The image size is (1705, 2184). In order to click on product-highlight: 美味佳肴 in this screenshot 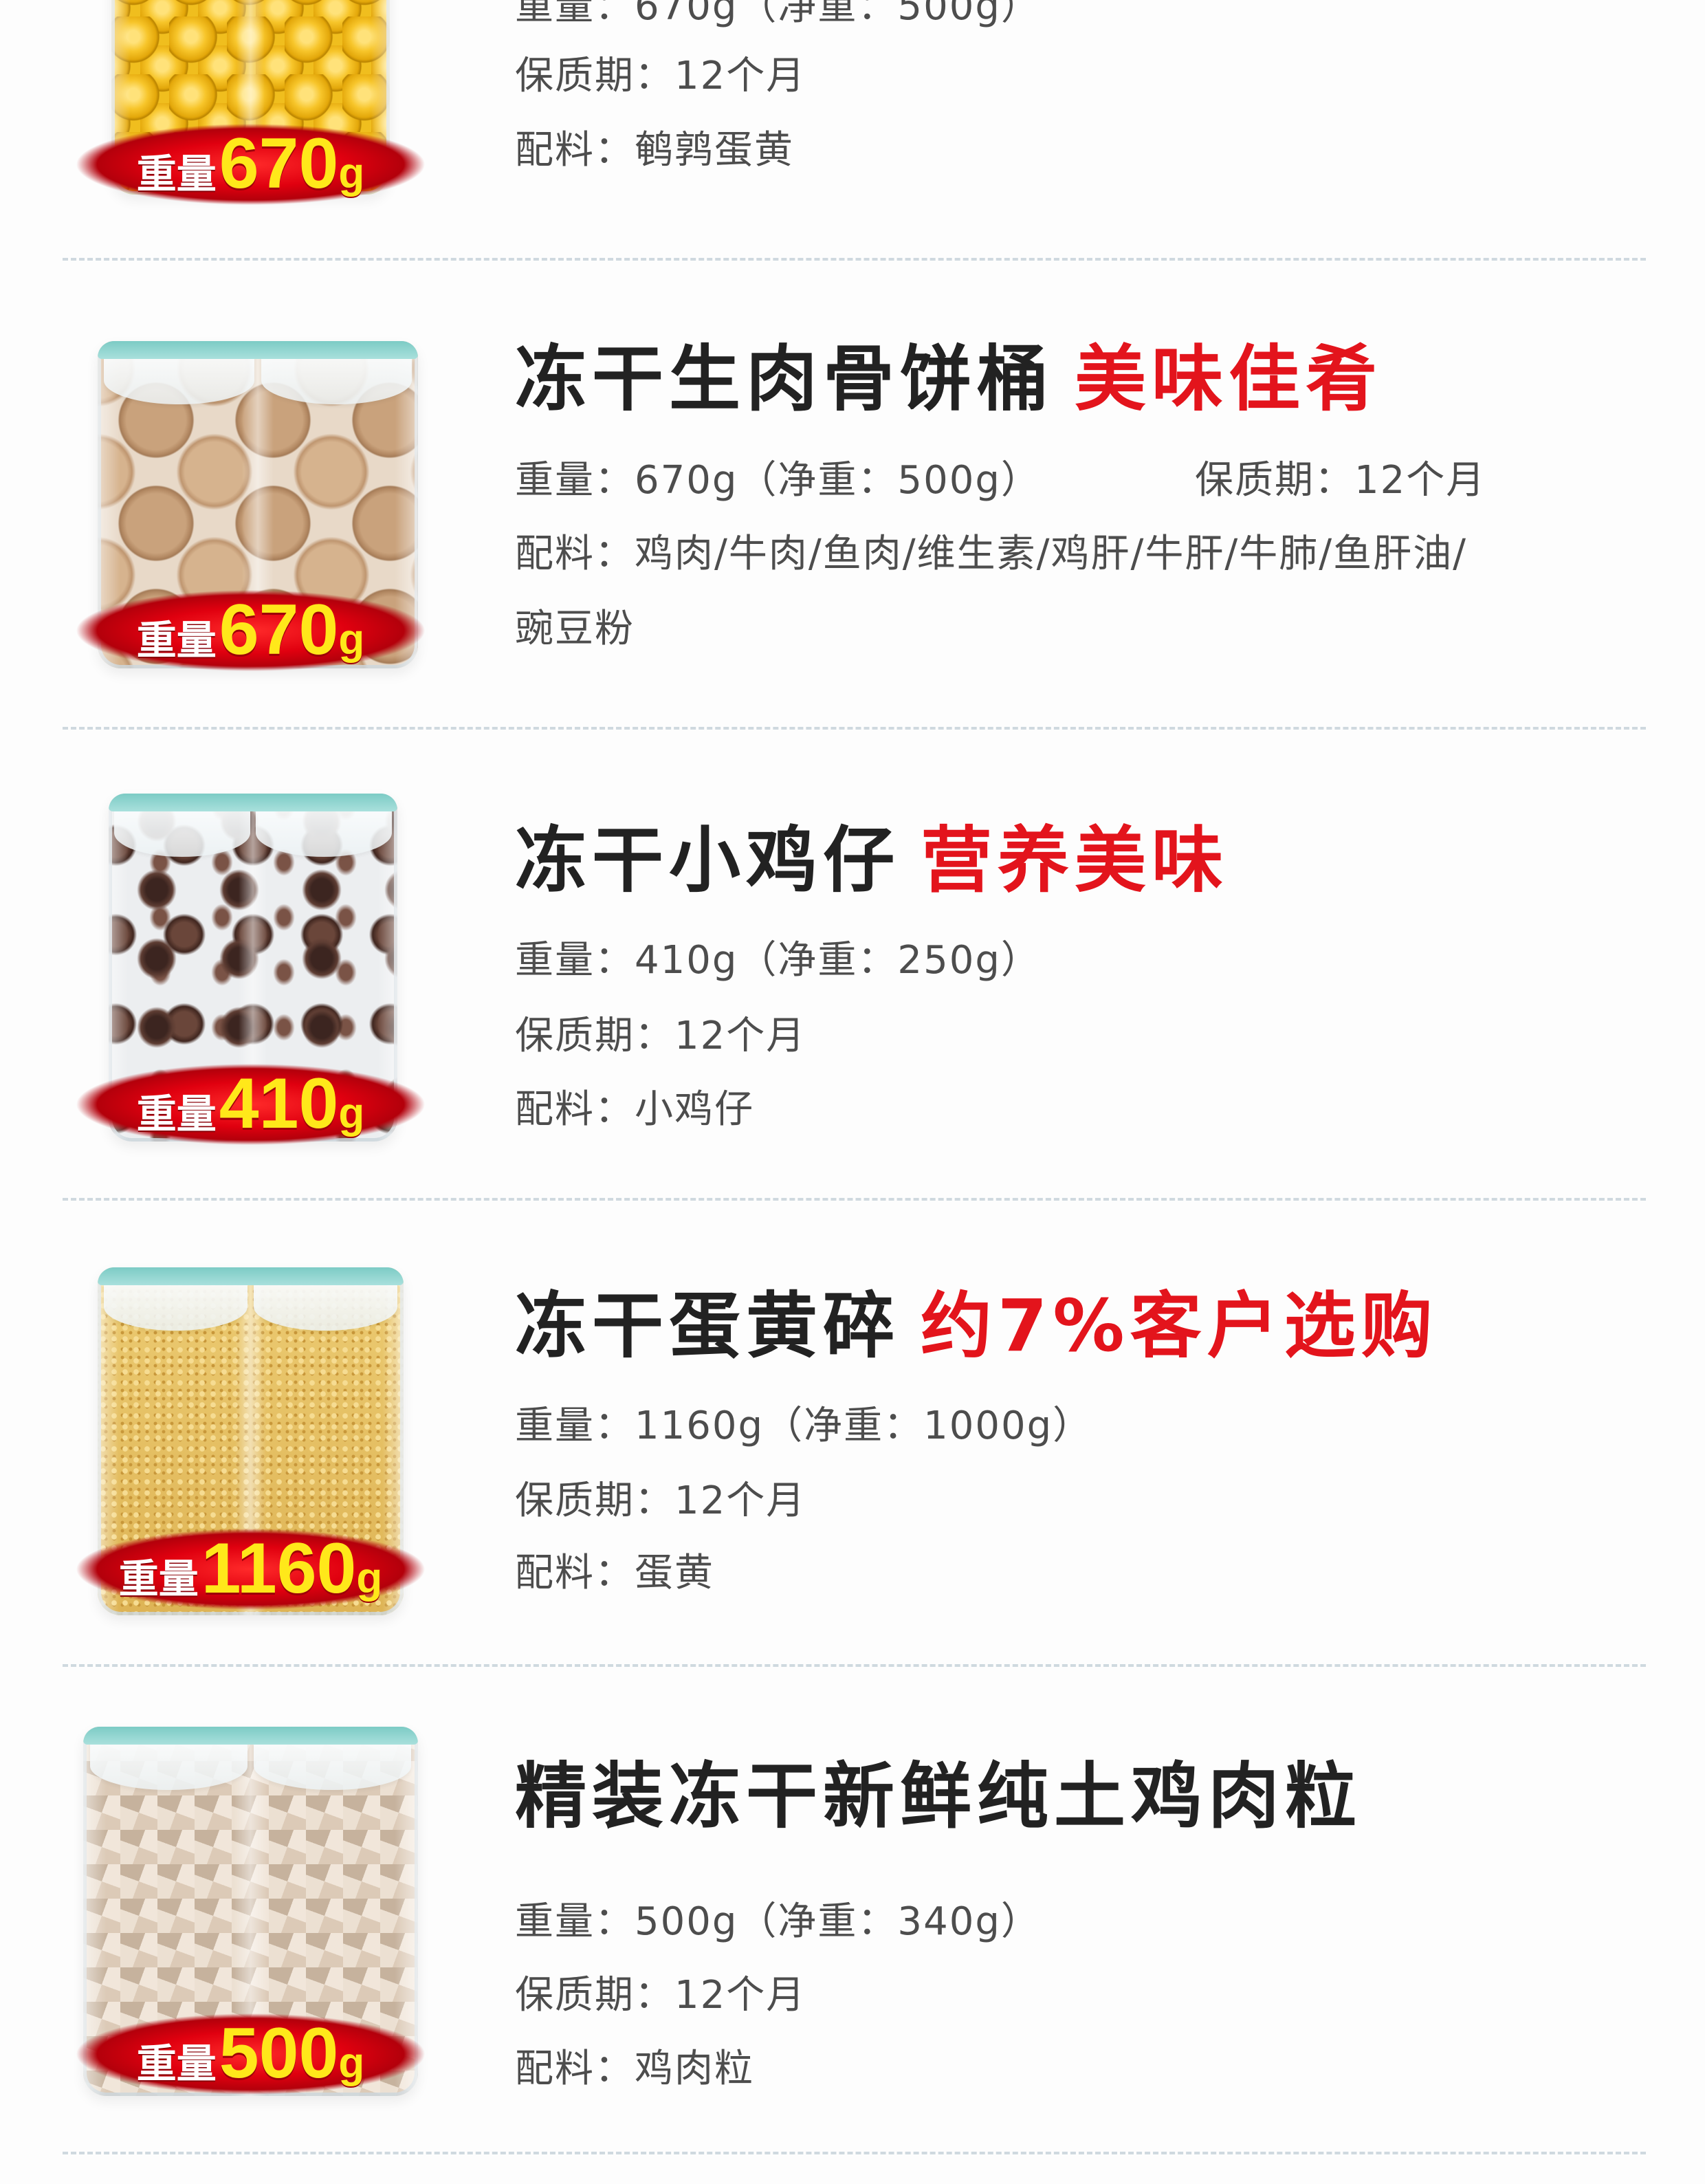, I will do `click(1229, 379)`.